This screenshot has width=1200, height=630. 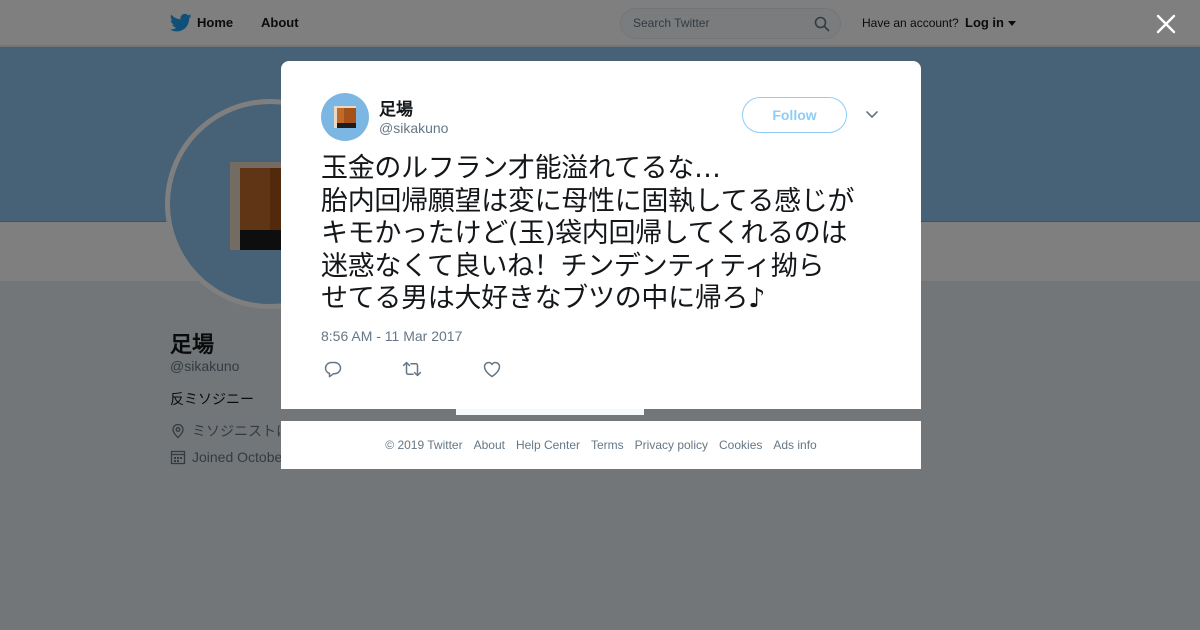 What do you see at coordinates (671, 445) in the screenshot?
I see `footer-link-privacy: Privacy policy` at bounding box center [671, 445].